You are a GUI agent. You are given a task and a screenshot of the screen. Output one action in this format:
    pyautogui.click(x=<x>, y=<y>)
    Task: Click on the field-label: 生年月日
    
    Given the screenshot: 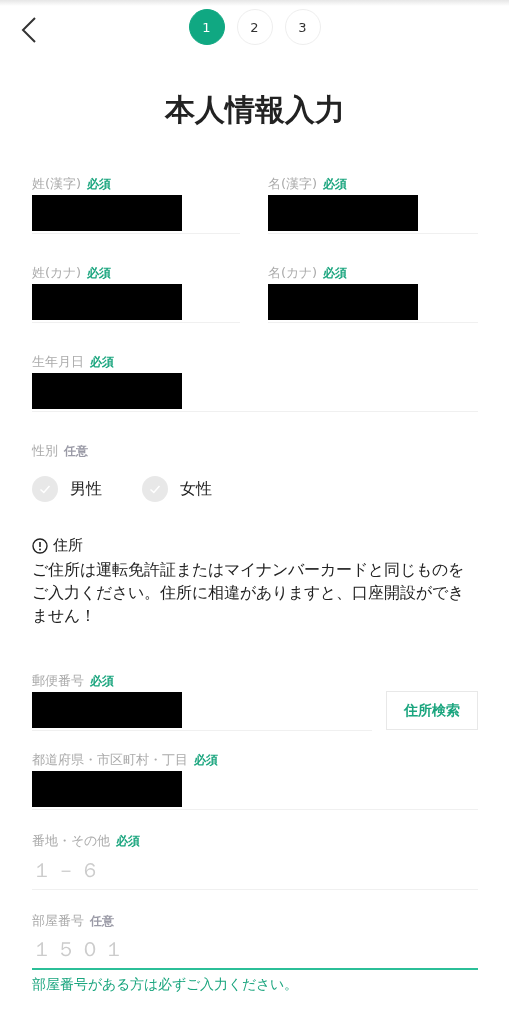 What is the action you would take?
    pyautogui.click(x=58, y=362)
    